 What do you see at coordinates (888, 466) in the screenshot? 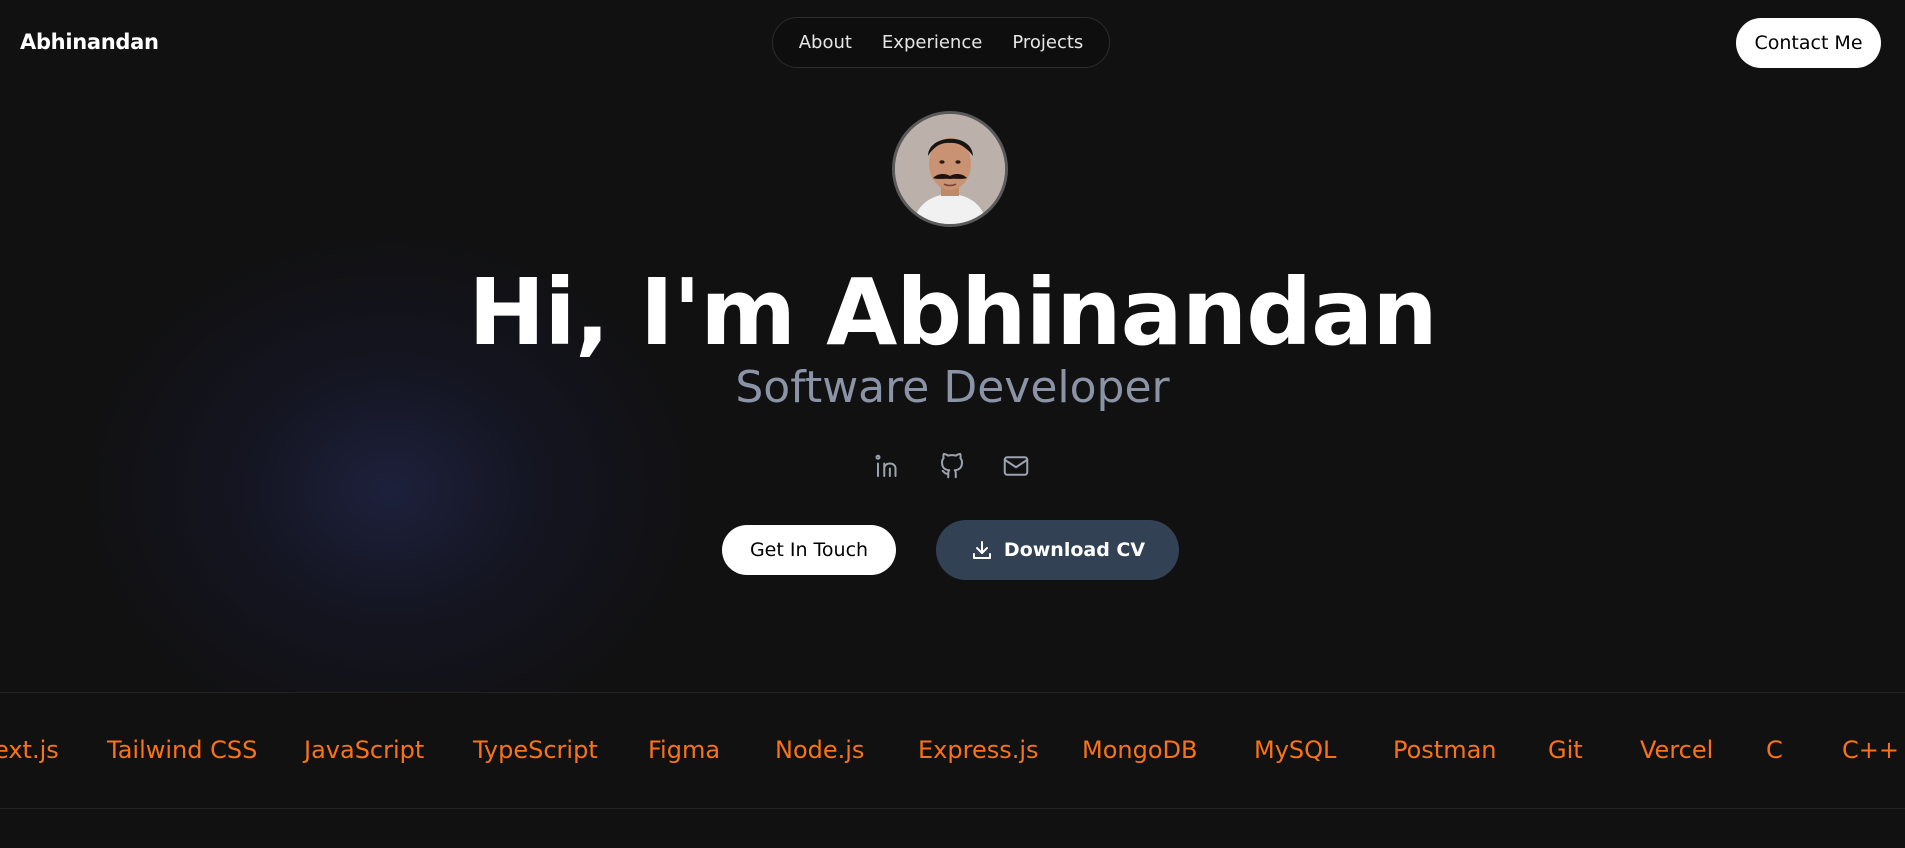
I see `linkedin-icon` at bounding box center [888, 466].